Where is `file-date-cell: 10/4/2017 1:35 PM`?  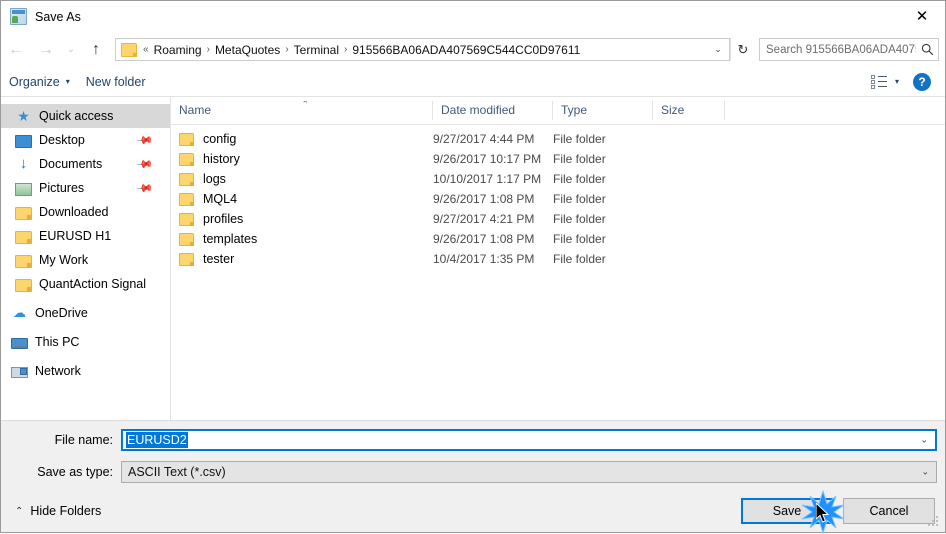 file-date-cell: 10/4/2017 1:35 PM is located at coordinates (484, 259).